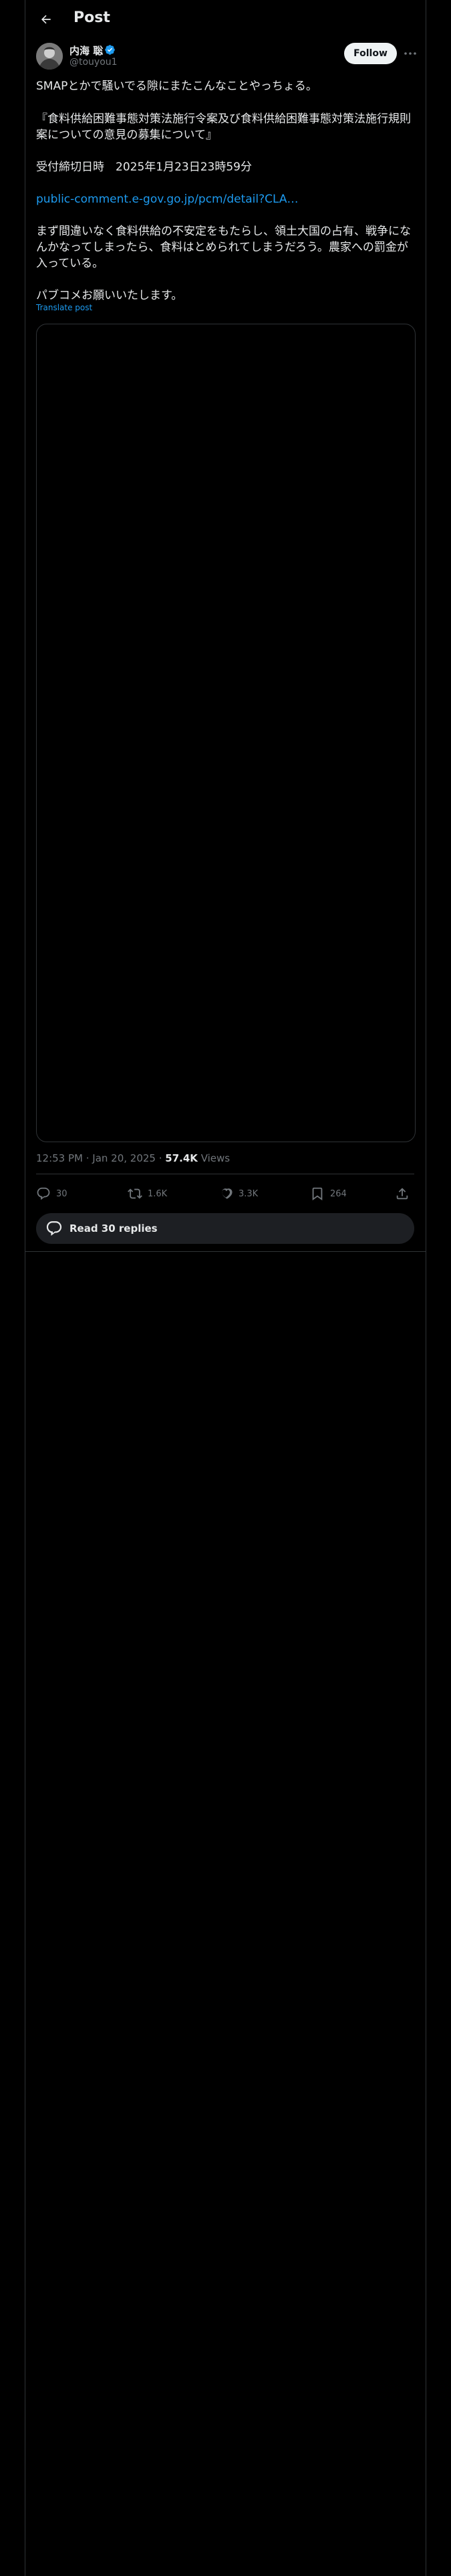  What do you see at coordinates (338, 1193) in the screenshot?
I see `bookmark-count: 264` at bounding box center [338, 1193].